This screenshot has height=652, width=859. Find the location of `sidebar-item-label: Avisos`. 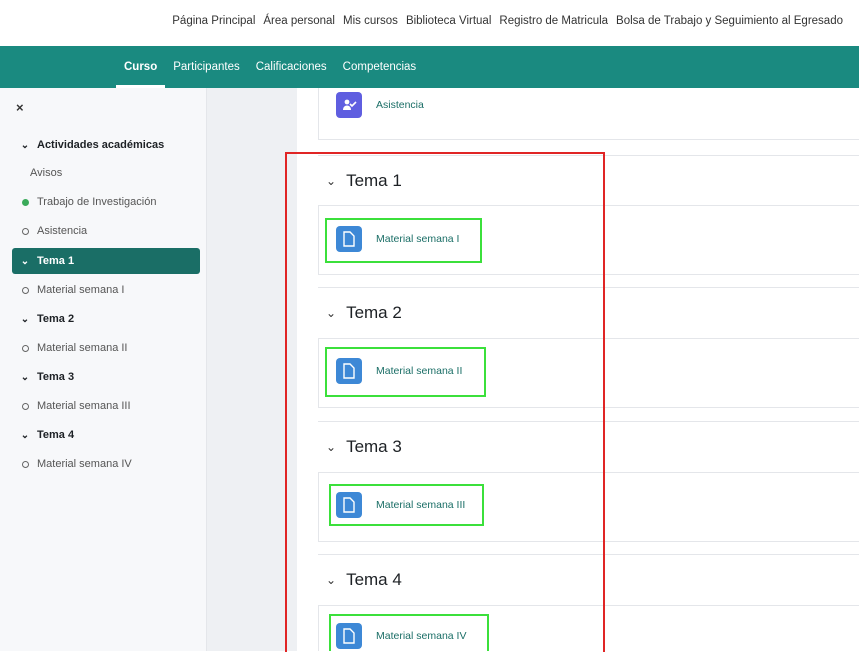

sidebar-item-label: Avisos is located at coordinates (46, 173).